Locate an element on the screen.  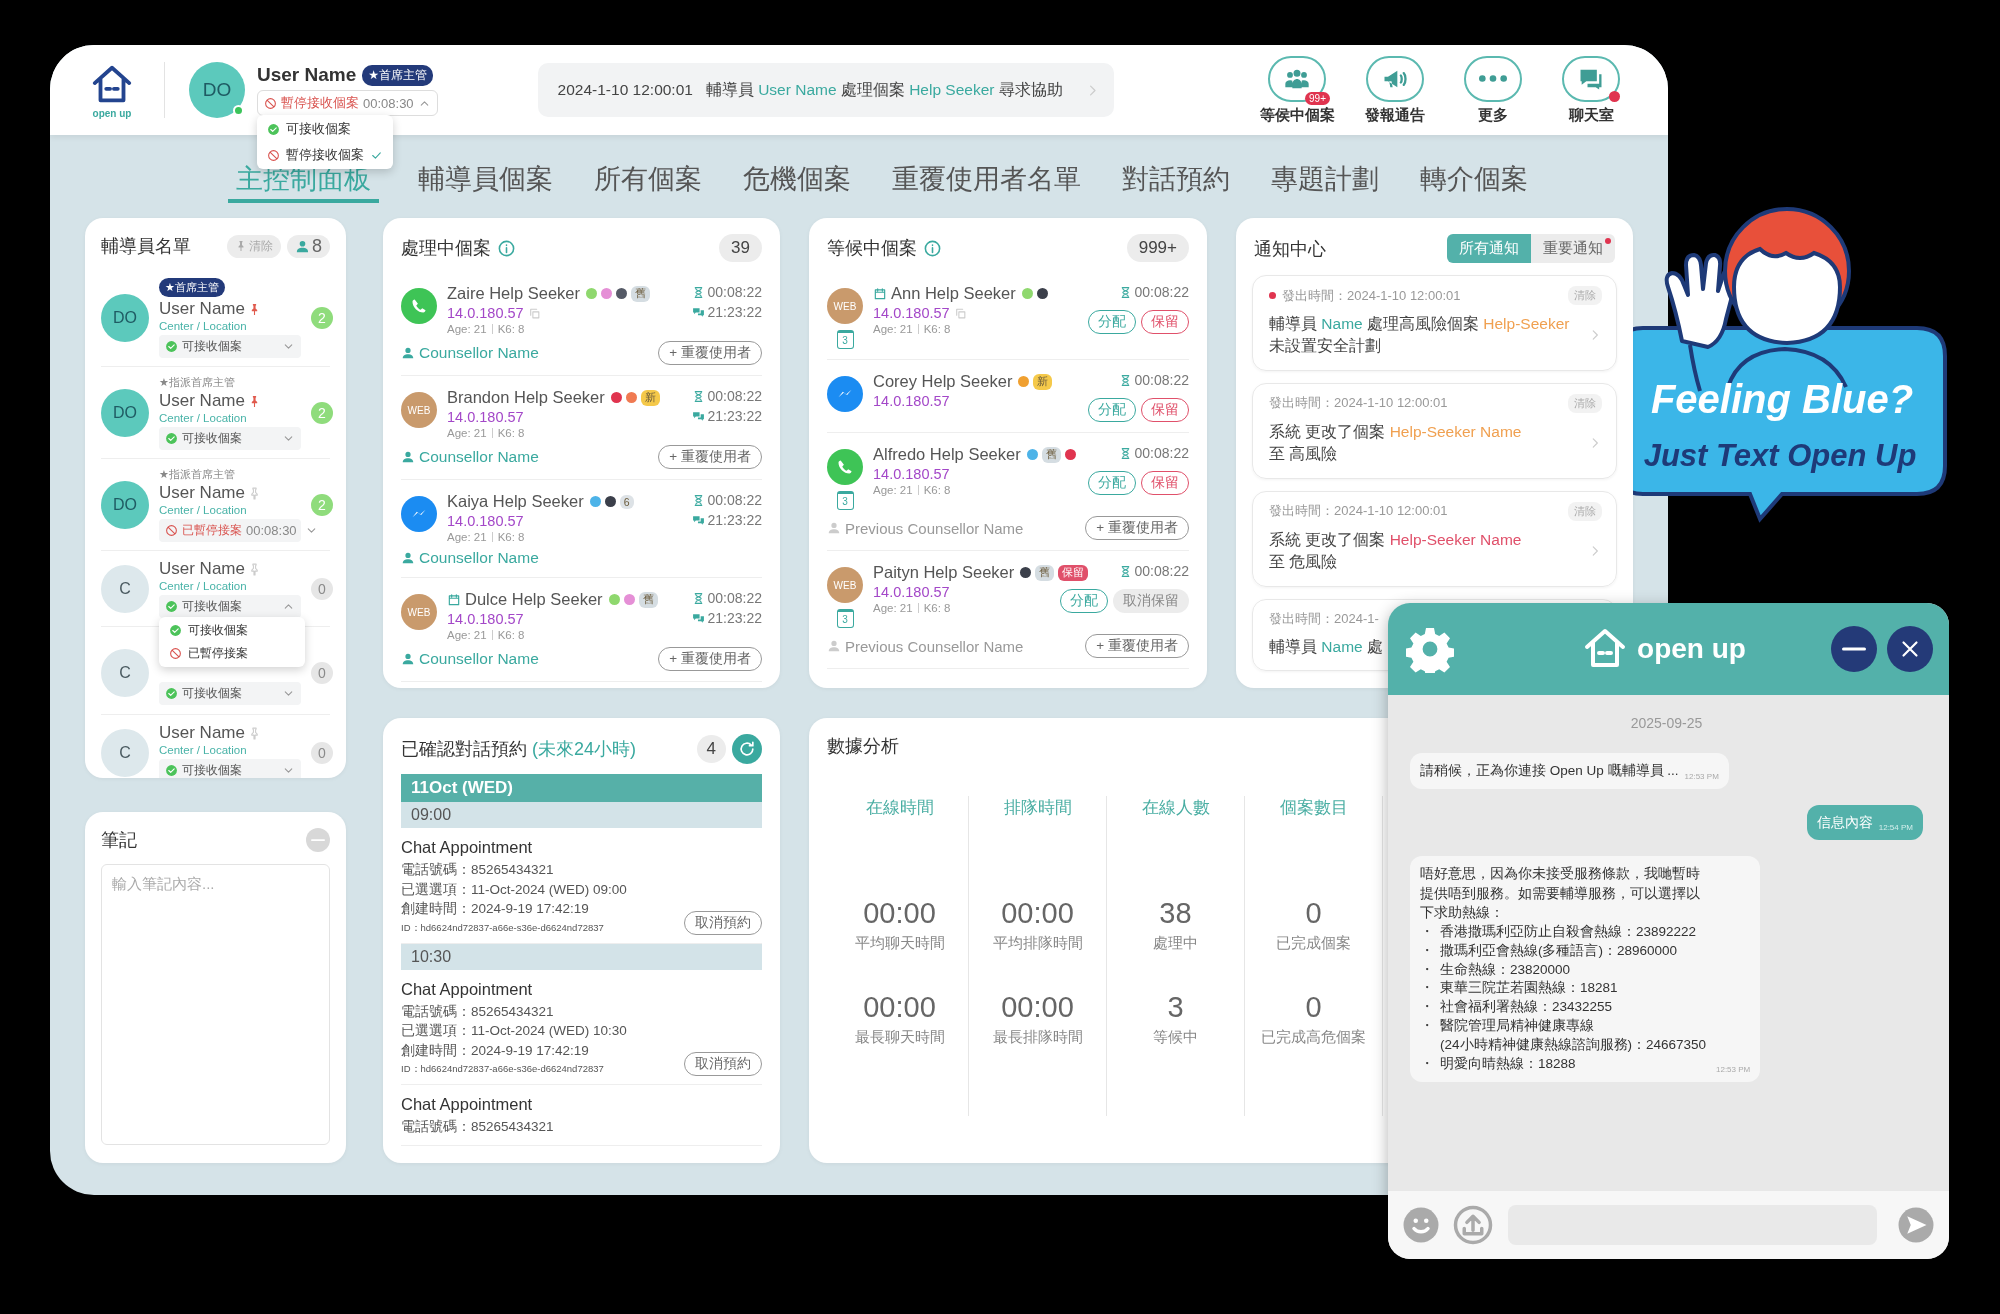
stat-label: 最長聊天時間 is located at coordinates (899, 1037).